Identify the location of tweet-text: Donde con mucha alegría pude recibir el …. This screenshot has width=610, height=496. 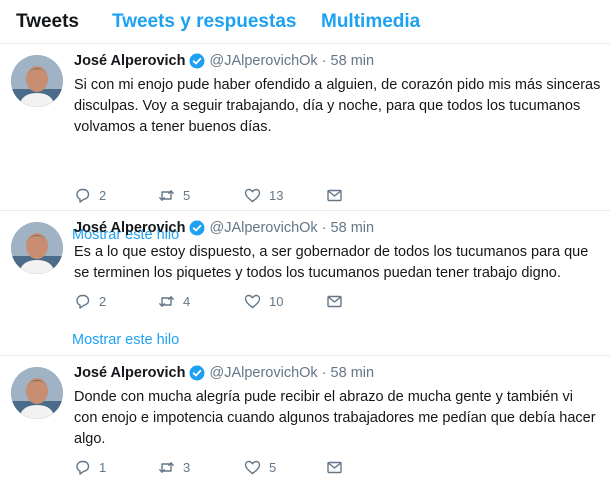
(338, 418).